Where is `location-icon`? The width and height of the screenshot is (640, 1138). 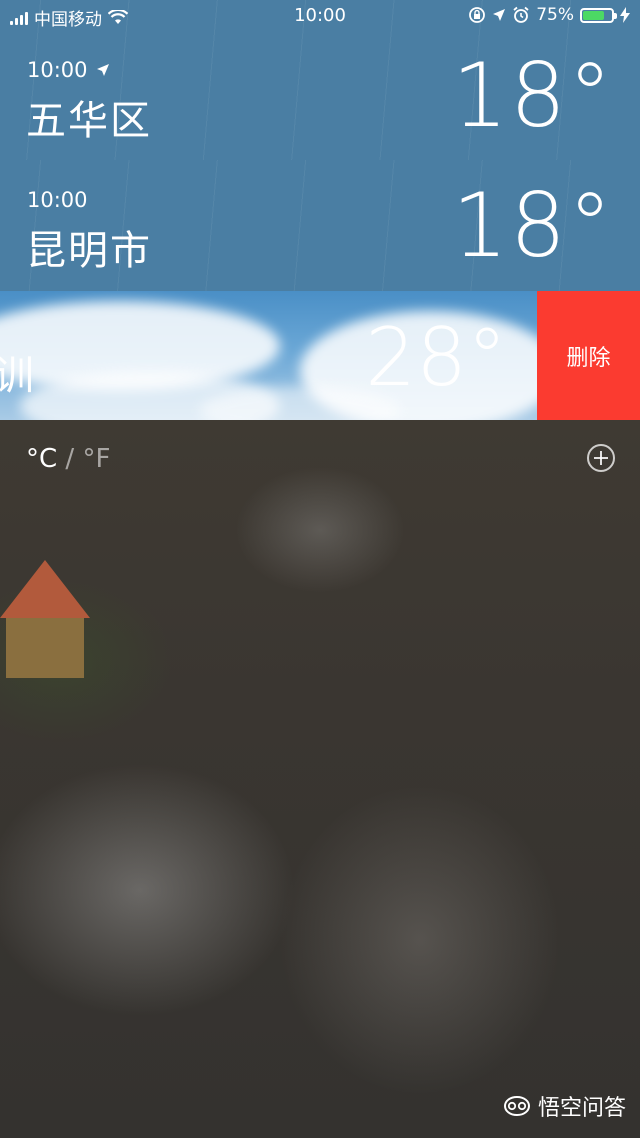
location-icon is located at coordinates (499, 15).